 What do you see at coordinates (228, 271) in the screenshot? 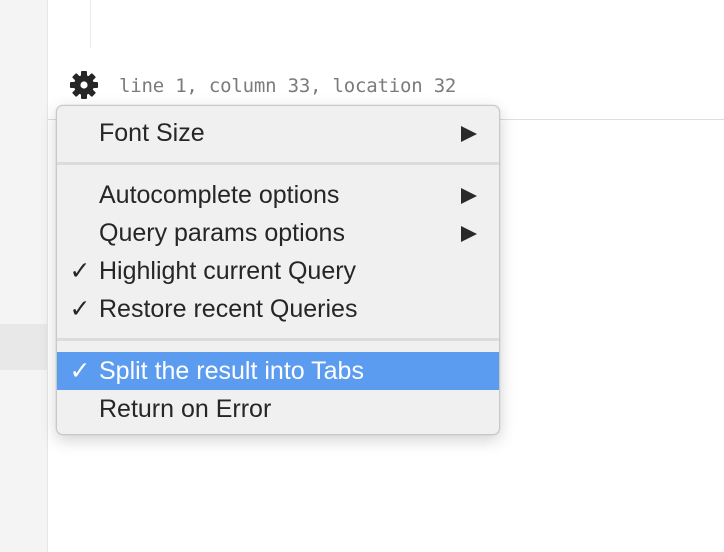
I see `menu-item-label: Highlight current Query` at bounding box center [228, 271].